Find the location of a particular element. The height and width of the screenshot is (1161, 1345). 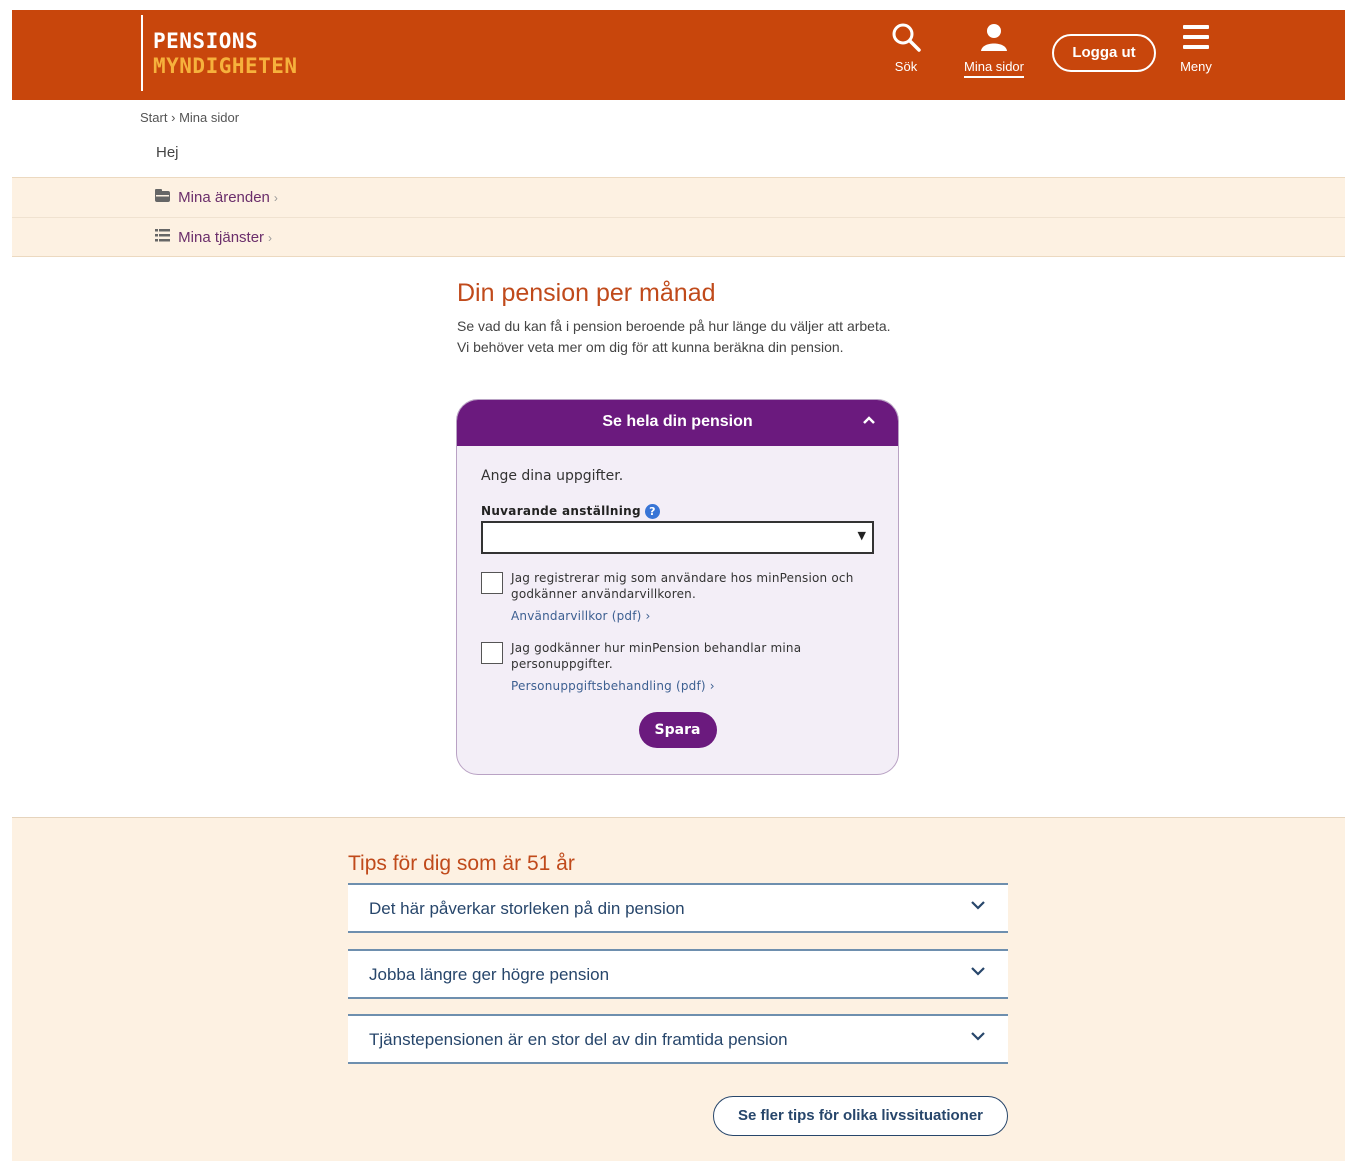

breadcrumb-start: Start is located at coordinates (153, 117).